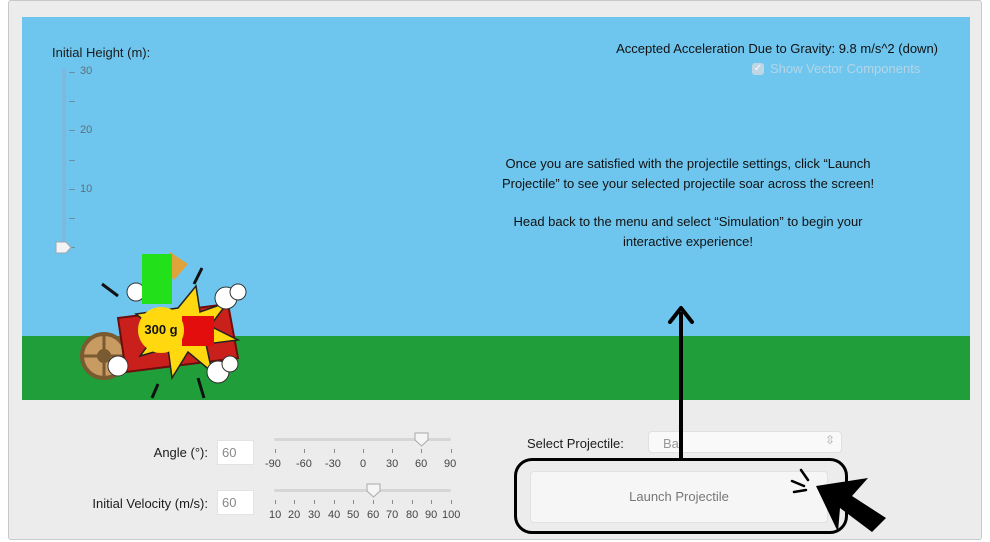 The image size is (990, 542). What do you see at coordinates (353, 515) in the screenshot?
I see `velocity-tick-label: 50` at bounding box center [353, 515].